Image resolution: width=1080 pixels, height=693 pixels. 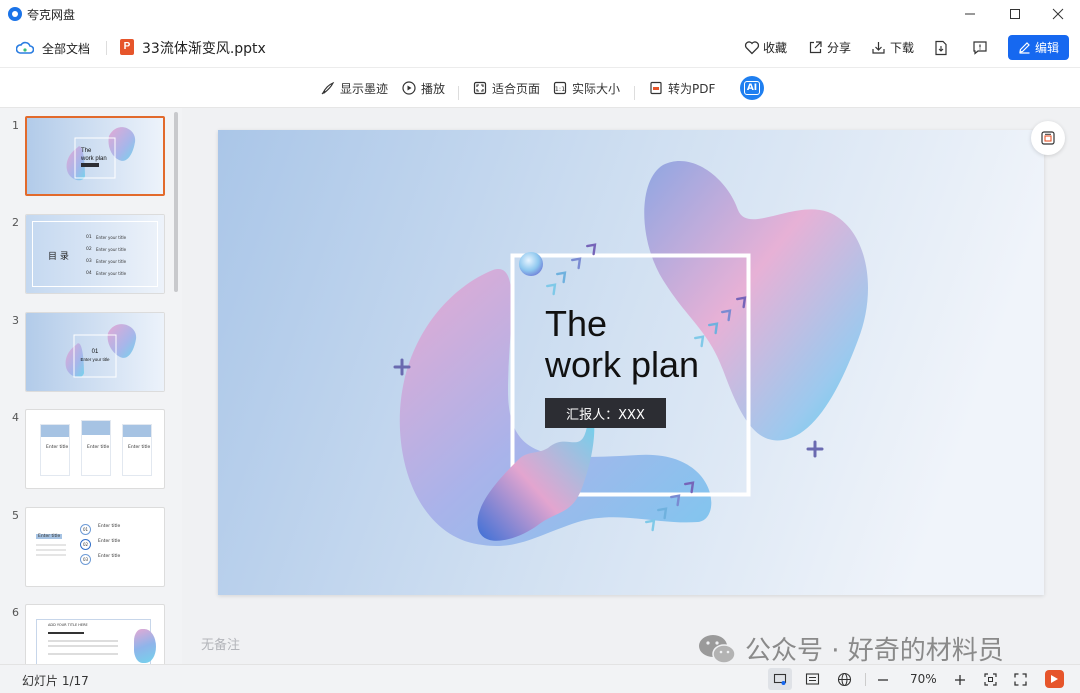 I want to click on download-icon, so click(x=878, y=48).